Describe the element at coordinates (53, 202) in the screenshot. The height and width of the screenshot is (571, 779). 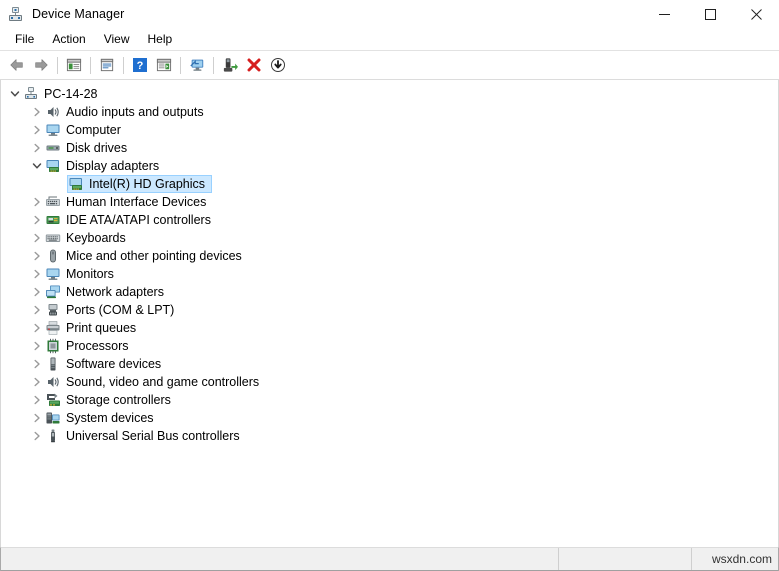
I see `hid-icon` at that location.